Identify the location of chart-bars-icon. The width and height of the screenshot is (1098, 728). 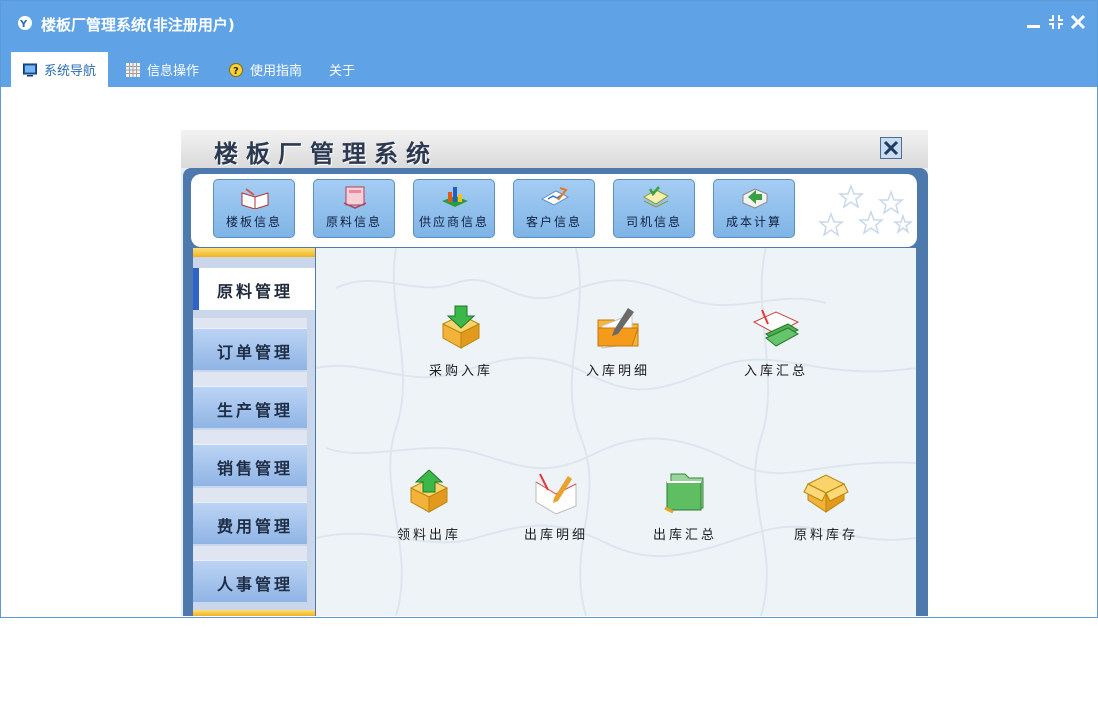
(455, 197).